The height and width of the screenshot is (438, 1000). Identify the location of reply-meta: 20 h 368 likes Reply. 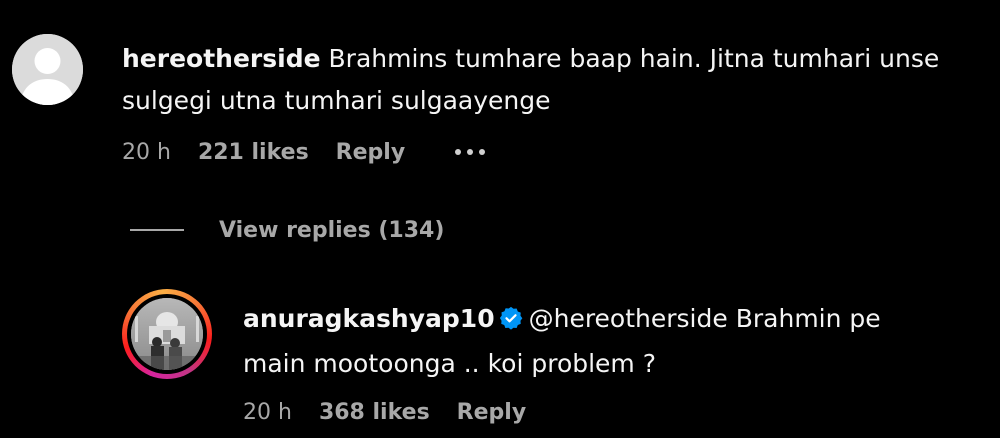
(384, 412).